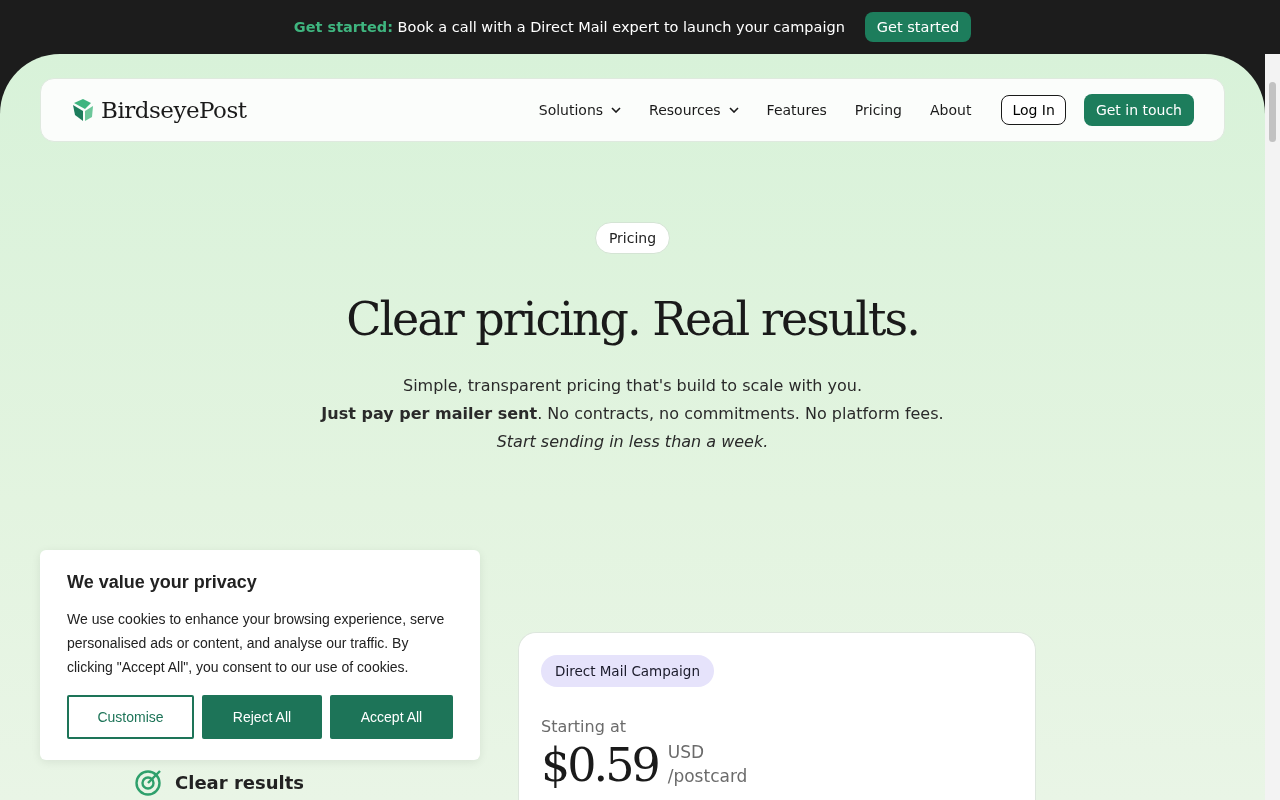  I want to click on currency-label: USD, so click(686, 752).